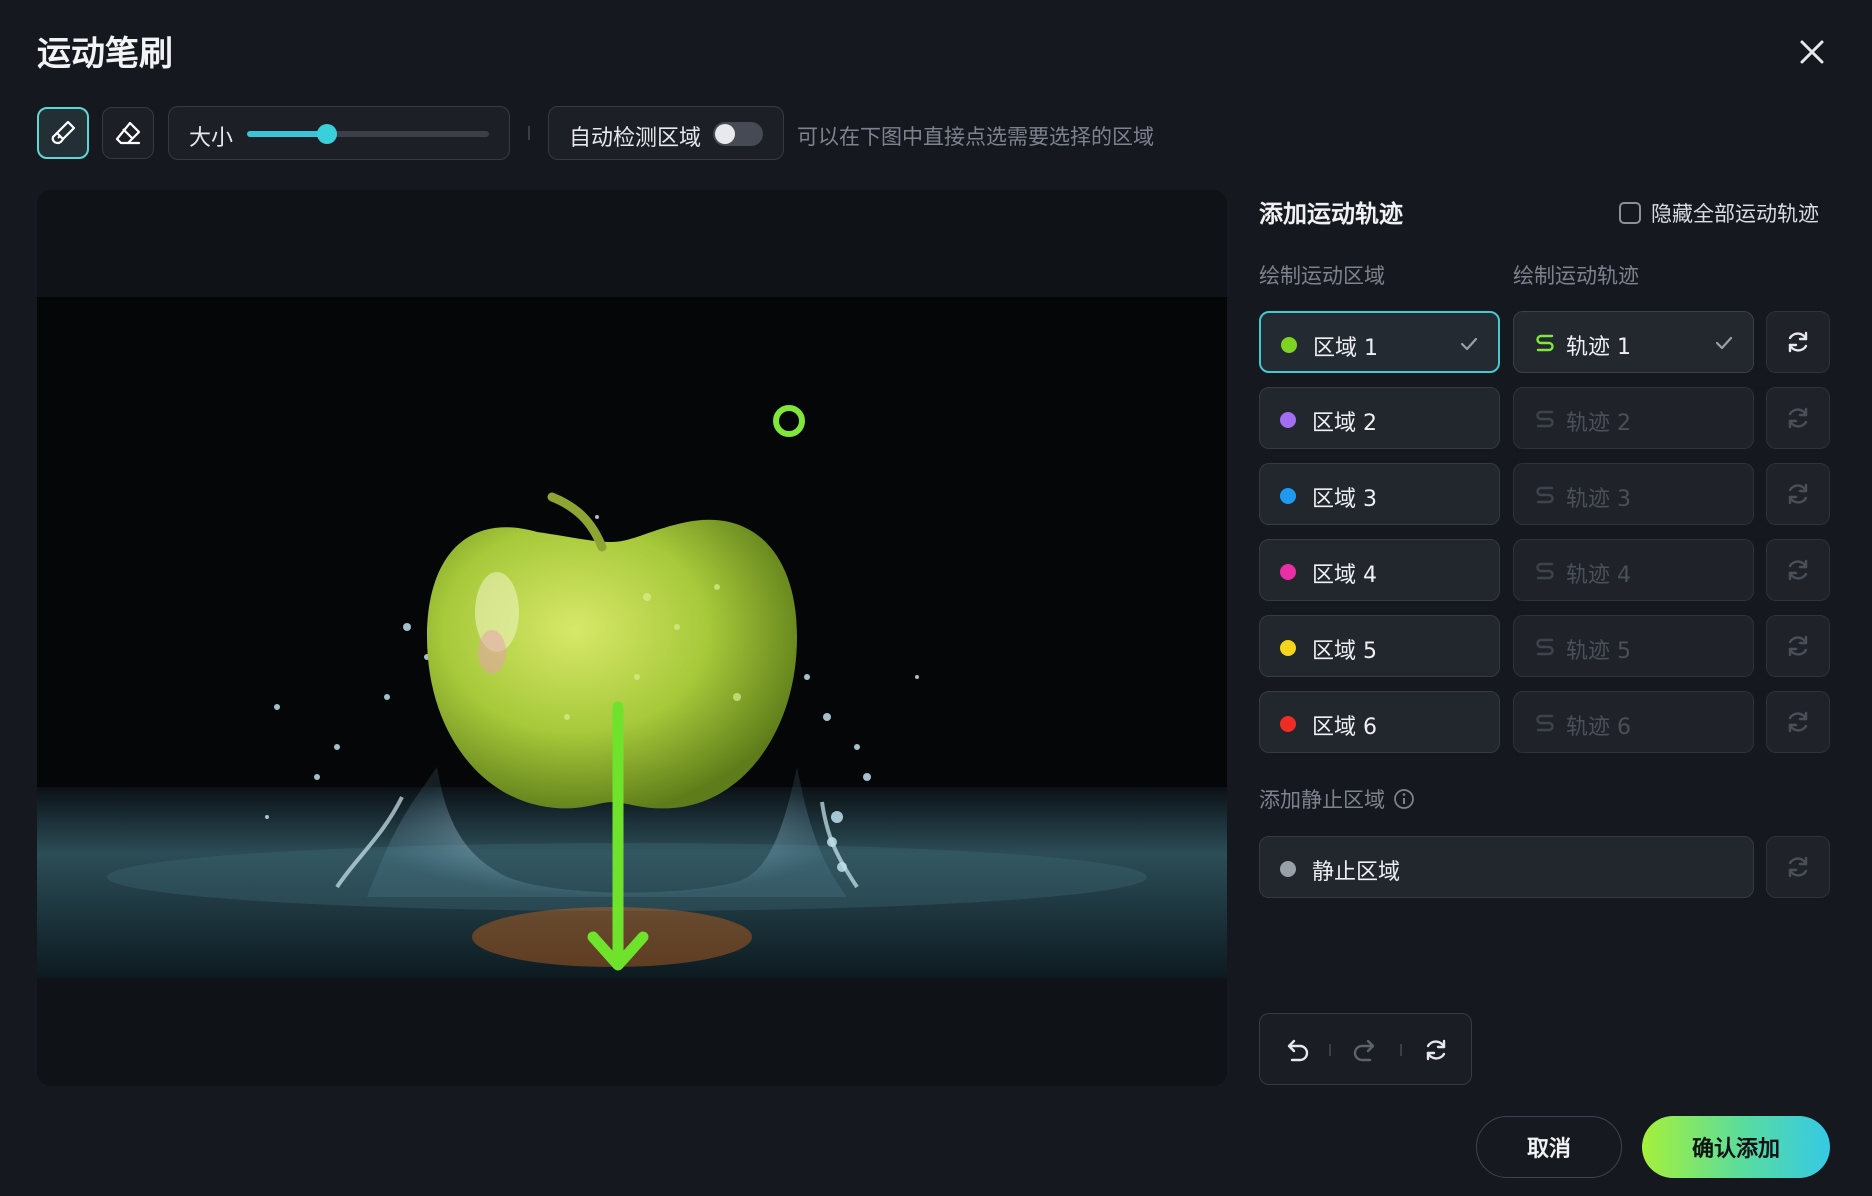 Image resolution: width=1872 pixels, height=1196 pixels. I want to click on auto-detect-toggle, so click(738, 134).